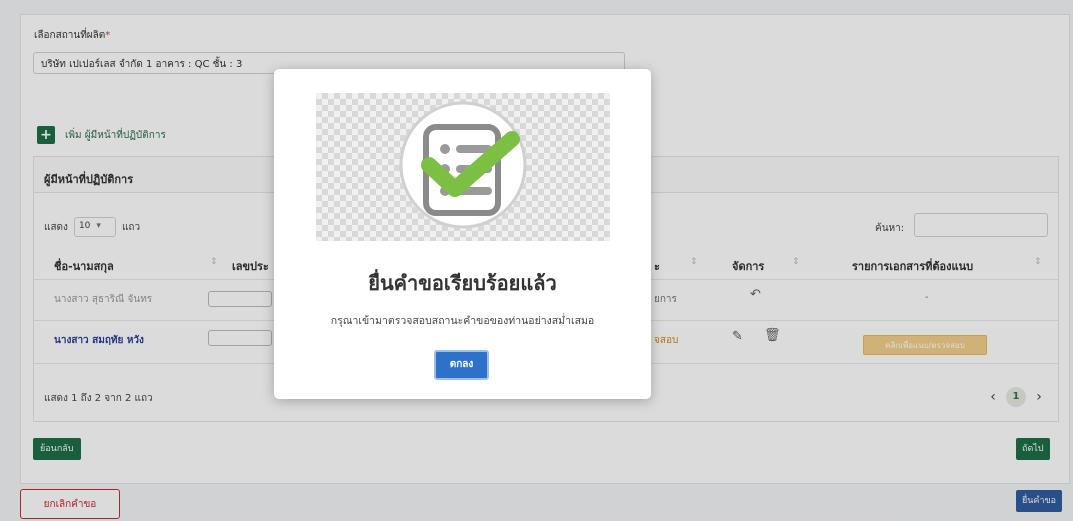 The image size is (1073, 521). What do you see at coordinates (461, 365) in the screenshot?
I see `ok-button: ตกลง` at bounding box center [461, 365].